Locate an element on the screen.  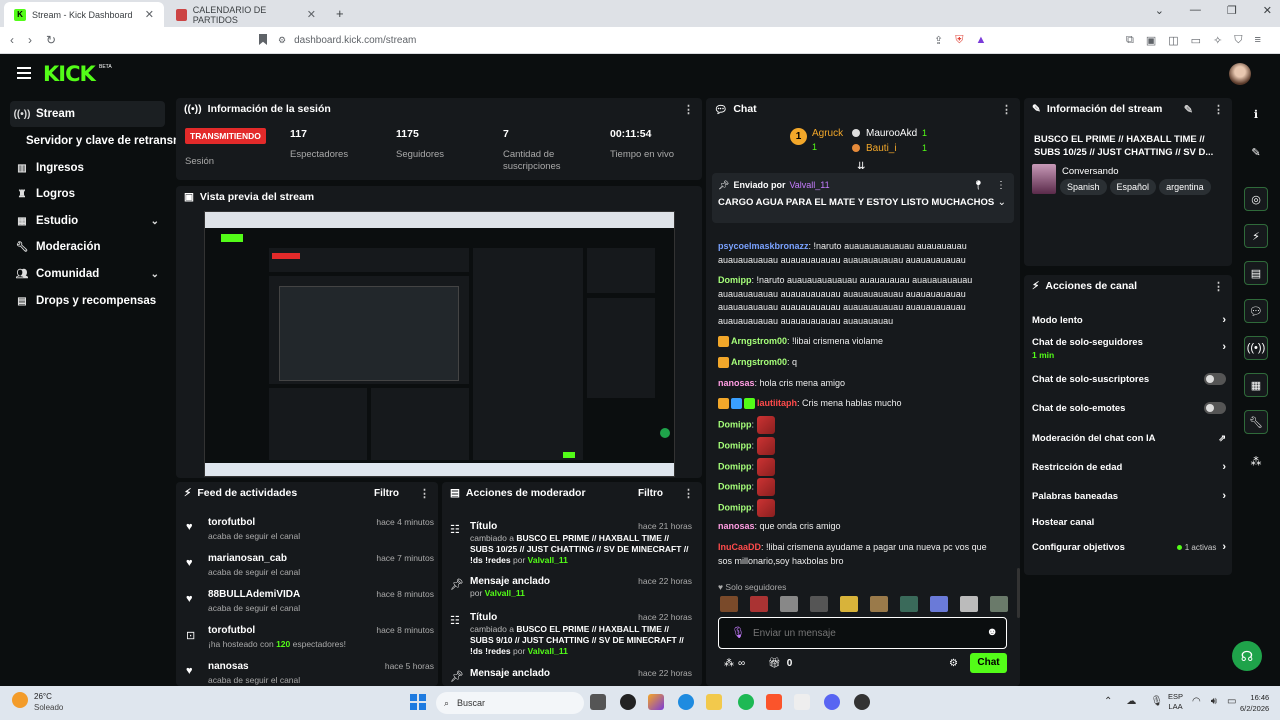
sidebar-item-stream: ((•)) Stream is located at coordinates (87, 114).